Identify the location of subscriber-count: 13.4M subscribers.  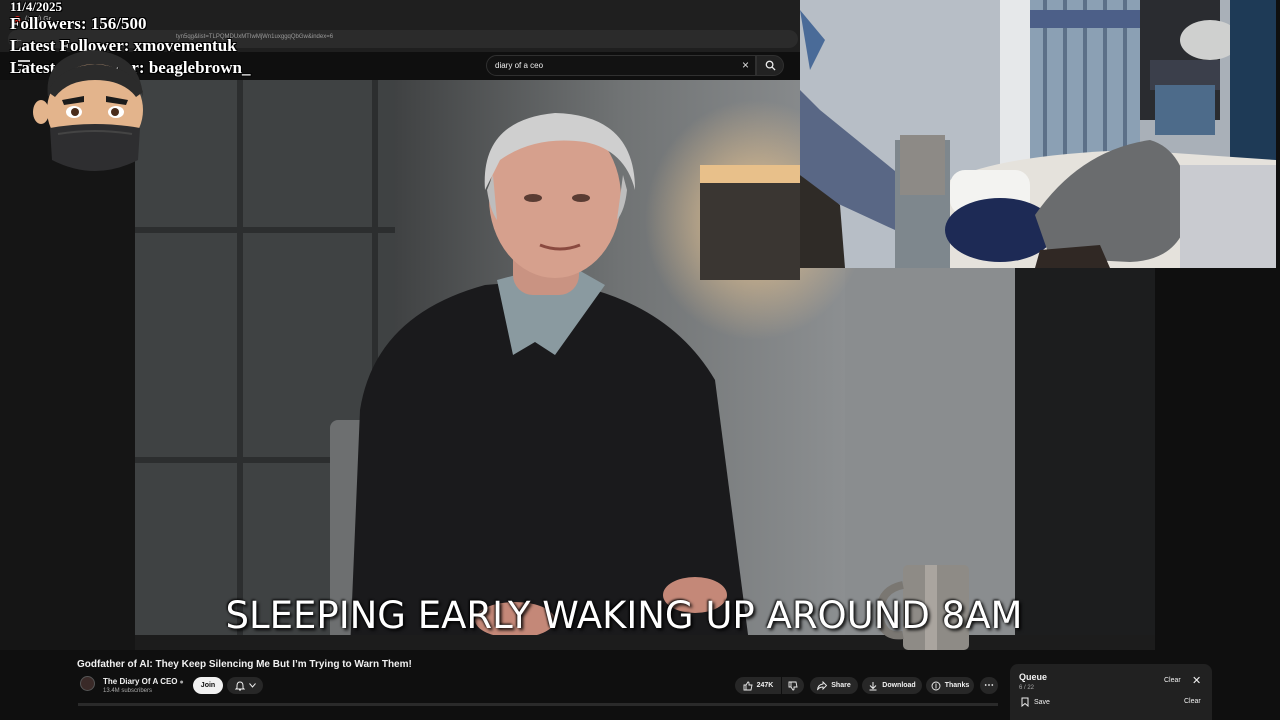
(128, 691).